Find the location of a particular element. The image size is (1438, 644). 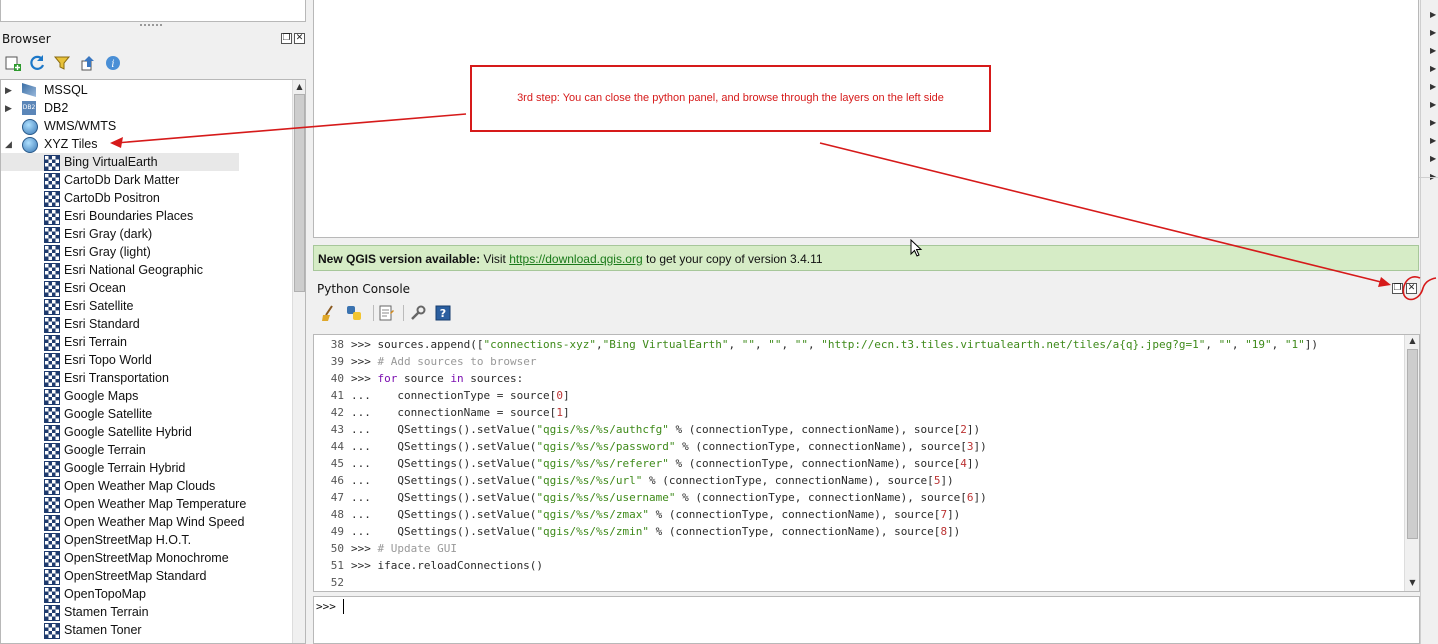

tree-item: Open Weather Map Clouds is located at coordinates (146, 486).